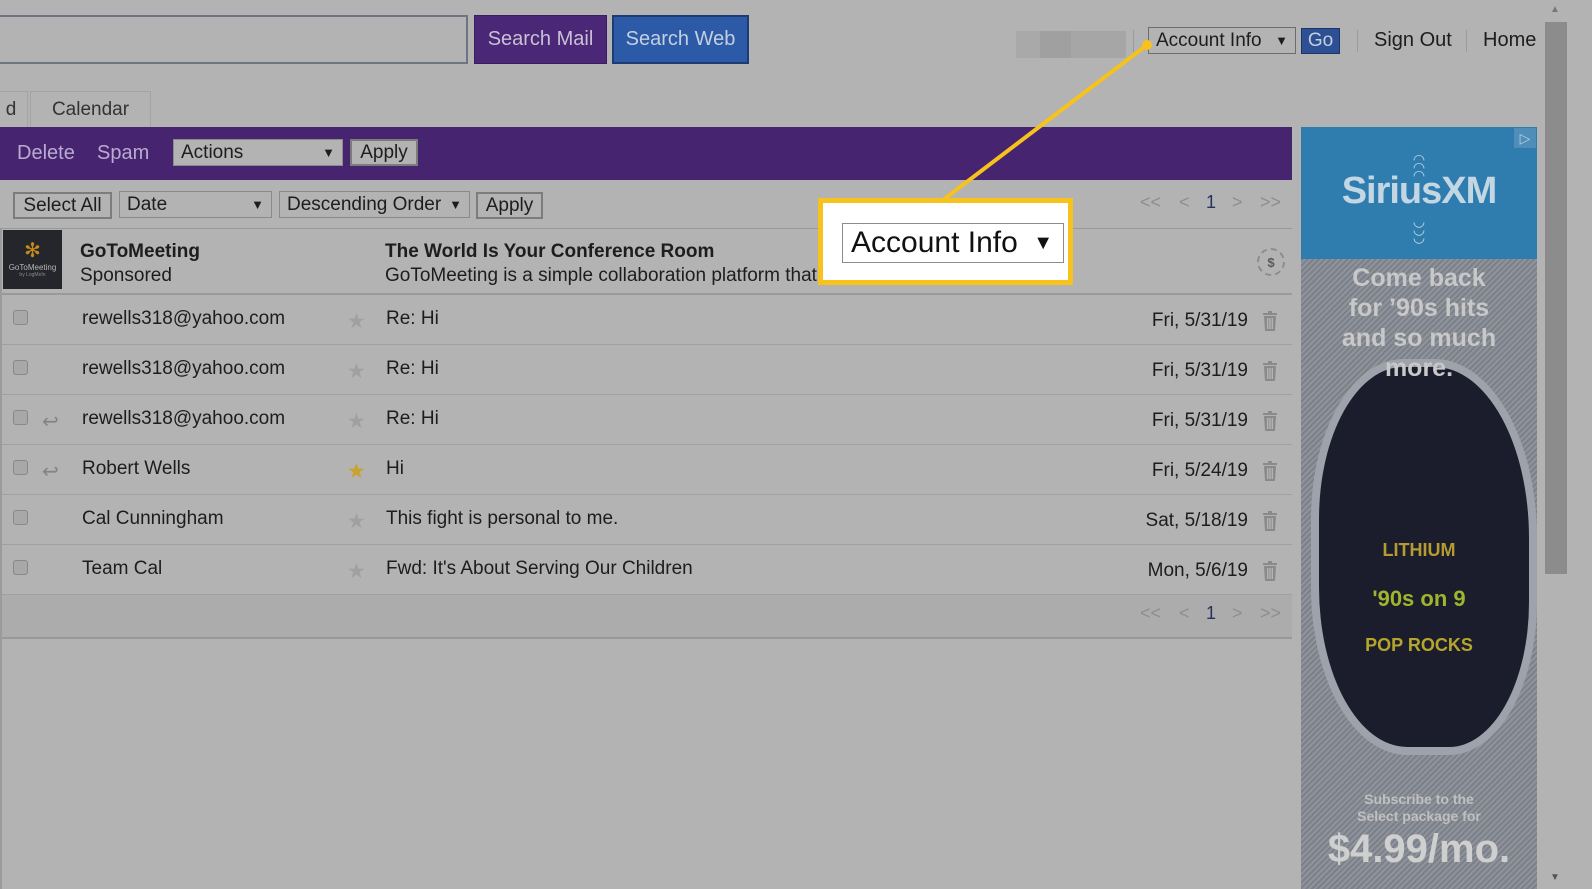  Describe the element at coordinates (258, 152) in the screenshot. I see `actions-select: Actions ▼` at that location.